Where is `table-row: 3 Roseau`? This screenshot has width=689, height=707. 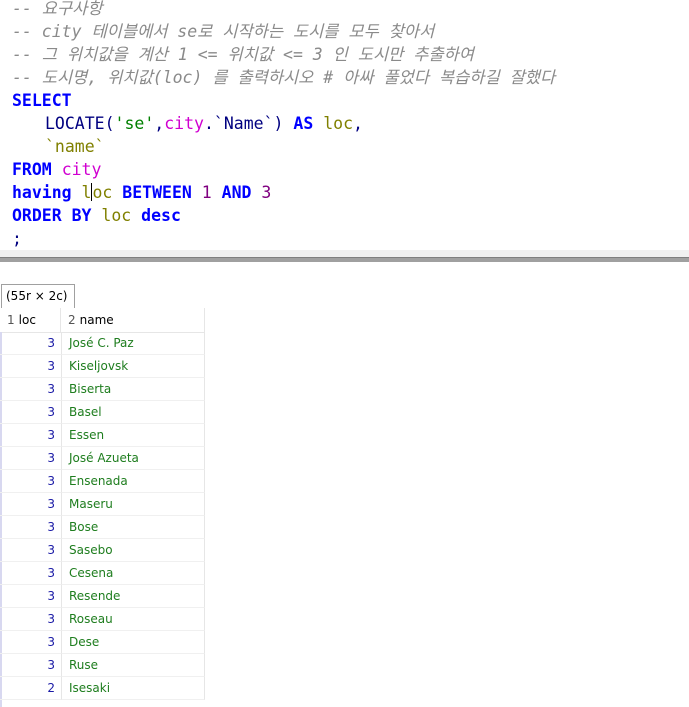
table-row: 3 Roseau is located at coordinates (102, 619).